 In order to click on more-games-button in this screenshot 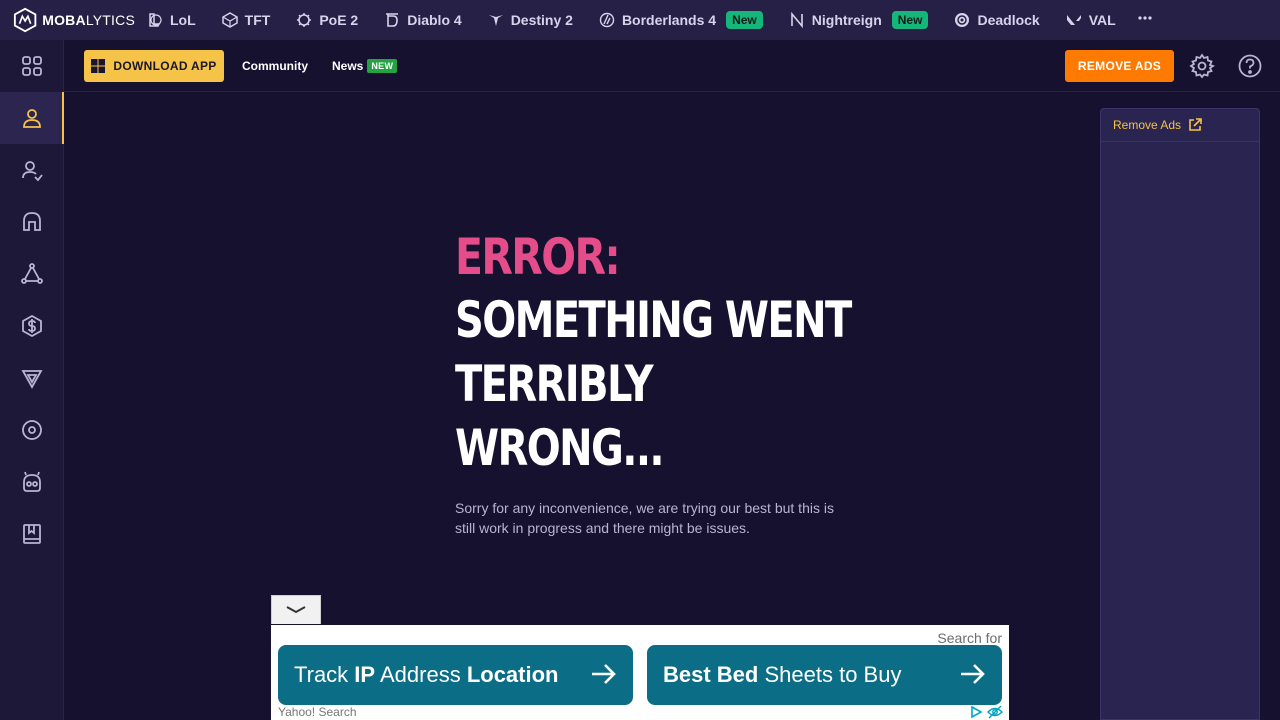, I will do `click(1145, 20)`.